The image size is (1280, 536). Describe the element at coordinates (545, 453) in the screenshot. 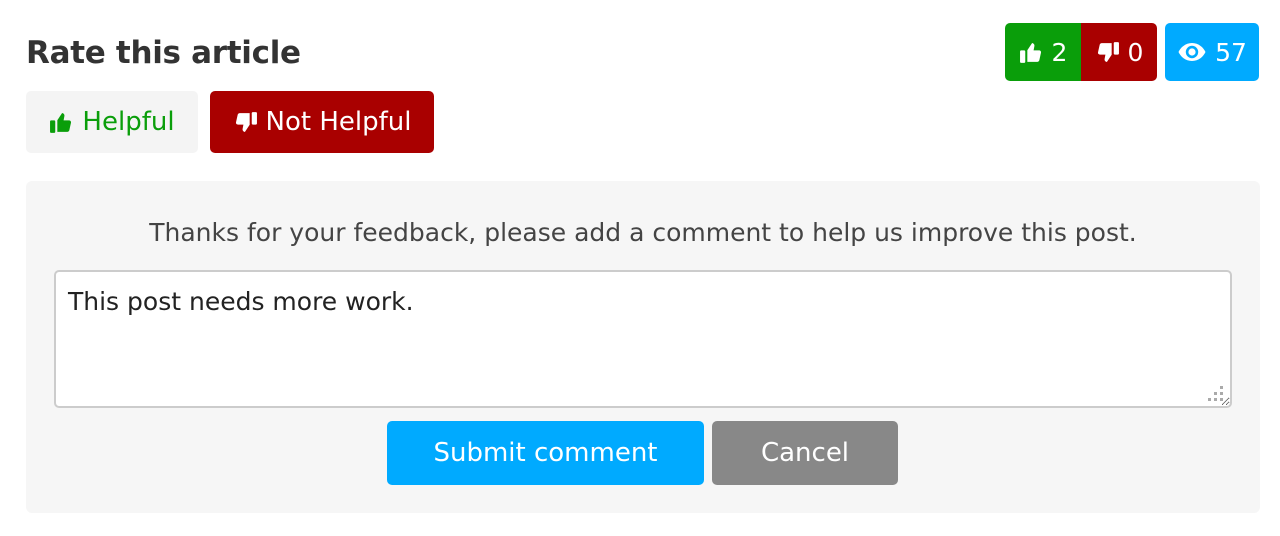

I see `submit-comment-button: Submit comment` at that location.